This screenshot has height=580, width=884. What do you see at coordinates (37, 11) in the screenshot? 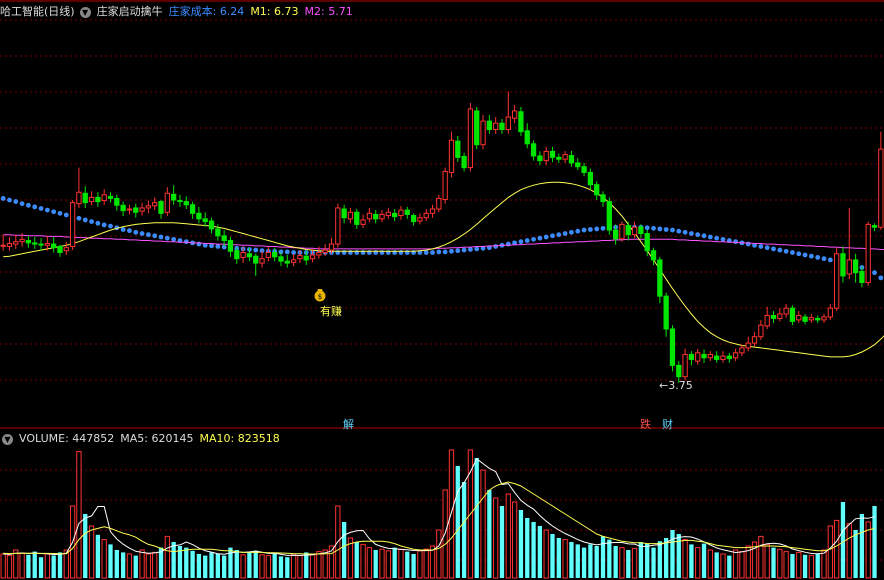
I see `stock-title: 哈工智能(日线)` at bounding box center [37, 11].